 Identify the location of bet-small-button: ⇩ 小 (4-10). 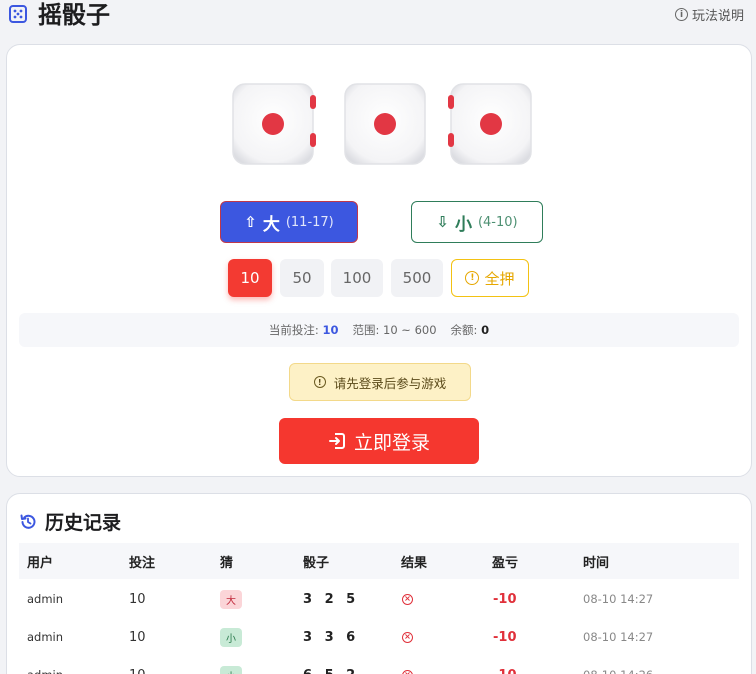
(477, 222).